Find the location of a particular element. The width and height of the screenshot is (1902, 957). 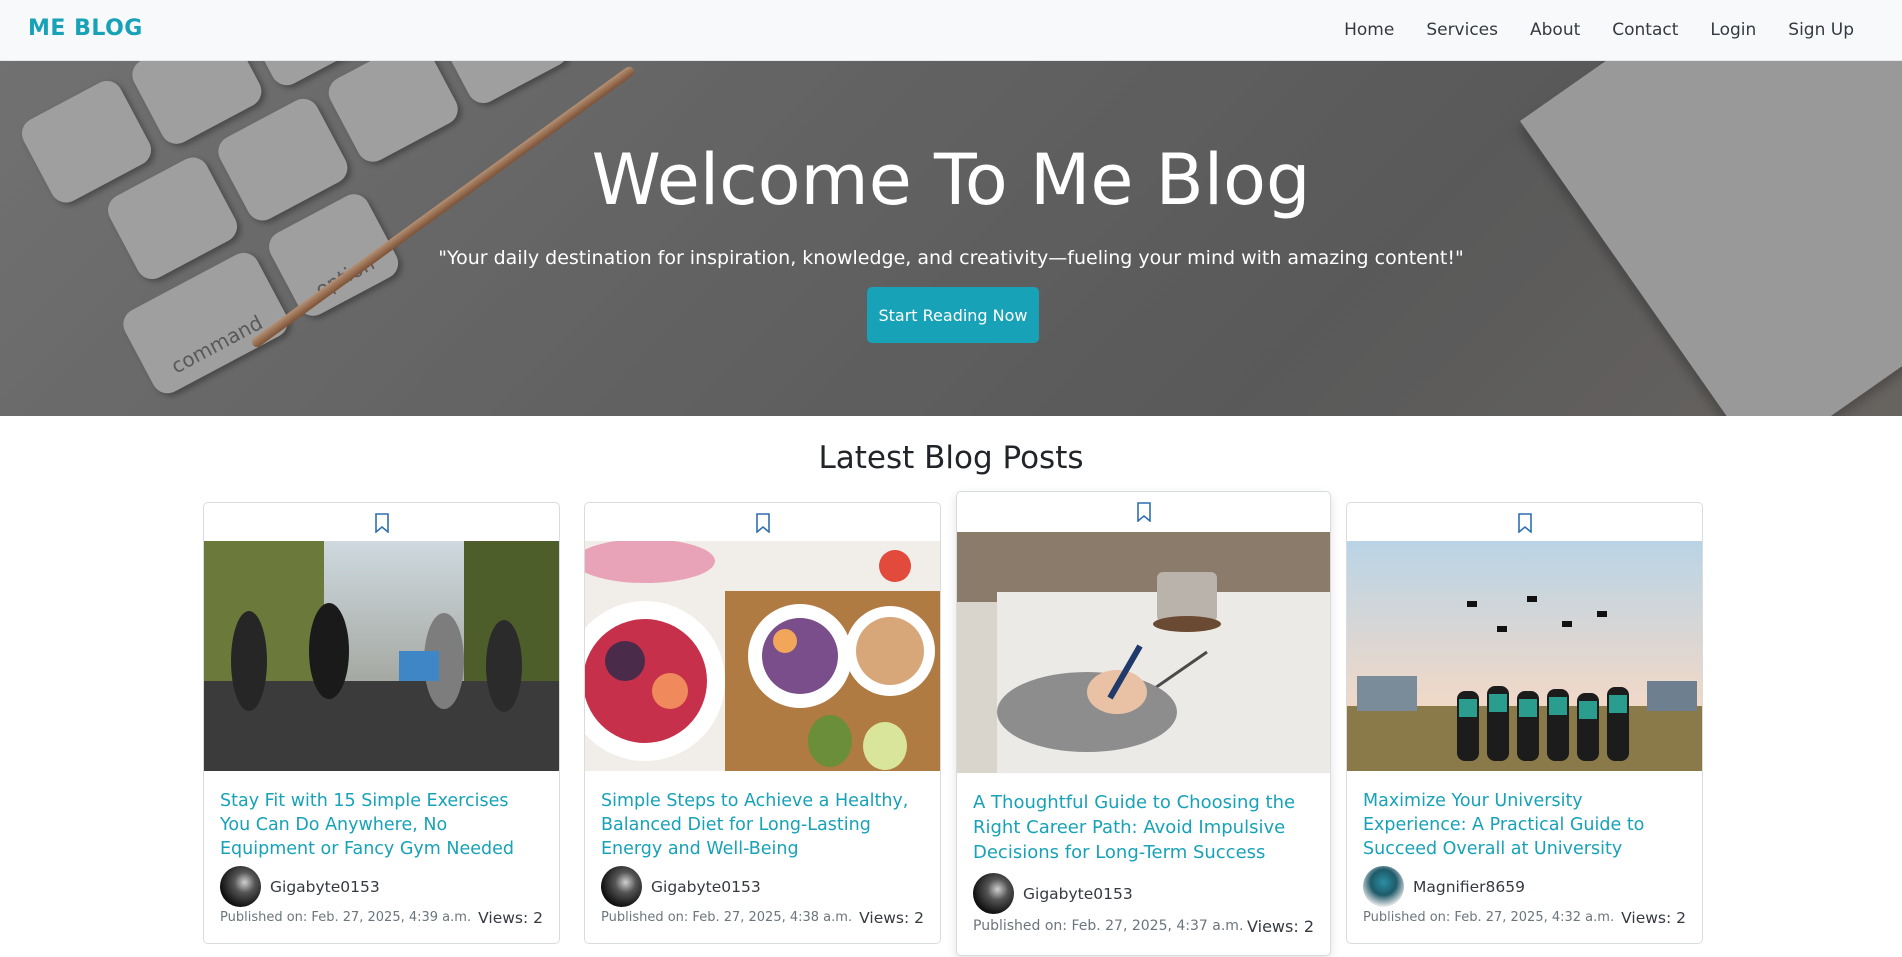

nav-login-link: Login is located at coordinates (1733, 30).